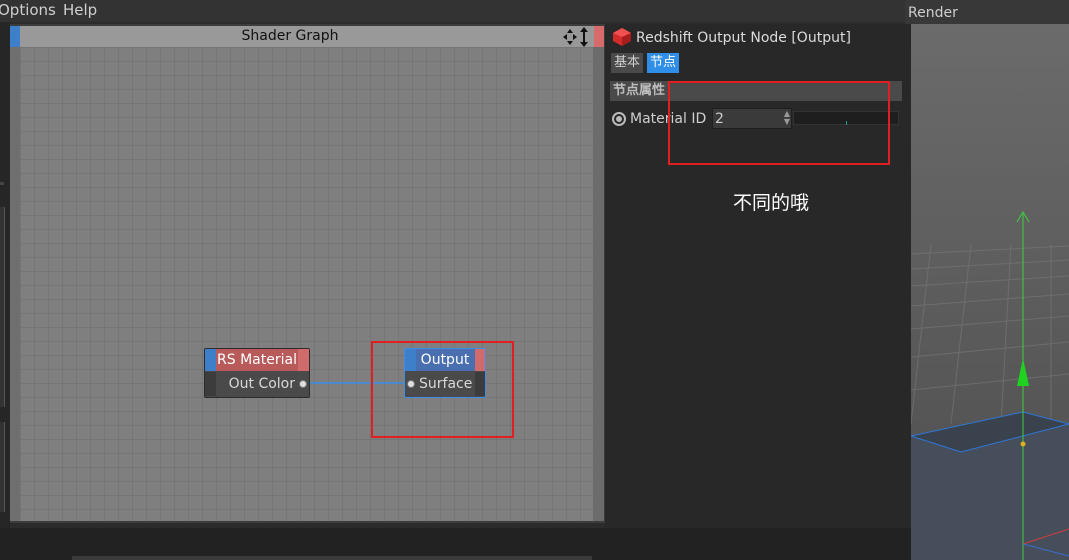 Image resolution: width=1069 pixels, height=560 pixels. What do you see at coordinates (663, 63) in the screenshot?
I see `tab-node: 节点` at bounding box center [663, 63].